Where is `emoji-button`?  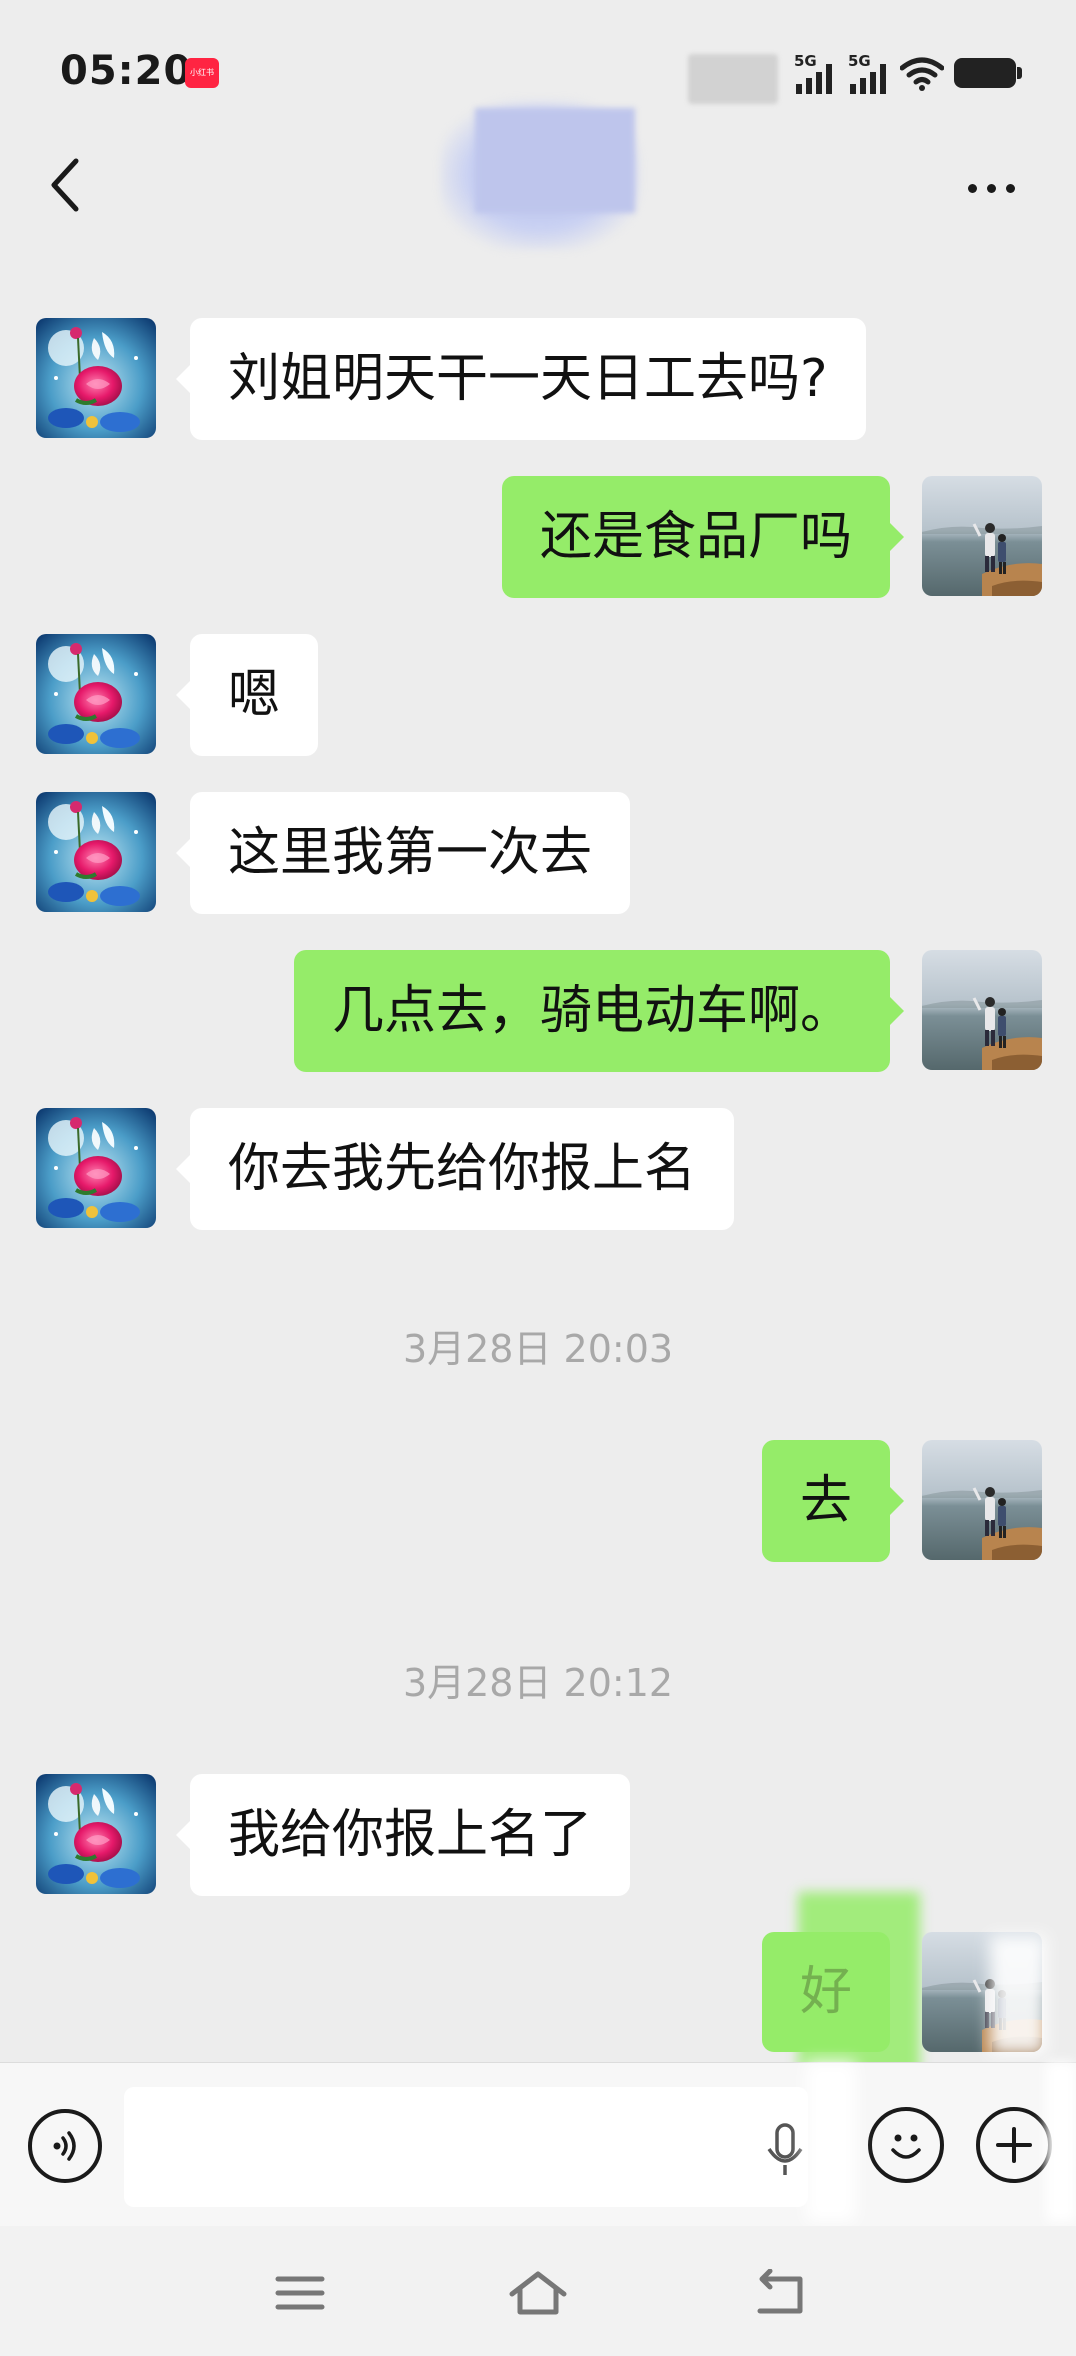
emoji-button is located at coordinates (906, 2145).